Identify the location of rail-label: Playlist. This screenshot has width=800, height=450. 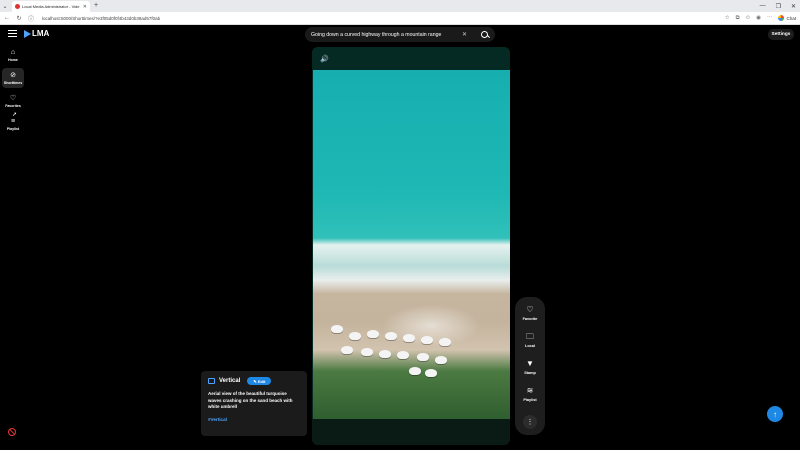
(530, 400).